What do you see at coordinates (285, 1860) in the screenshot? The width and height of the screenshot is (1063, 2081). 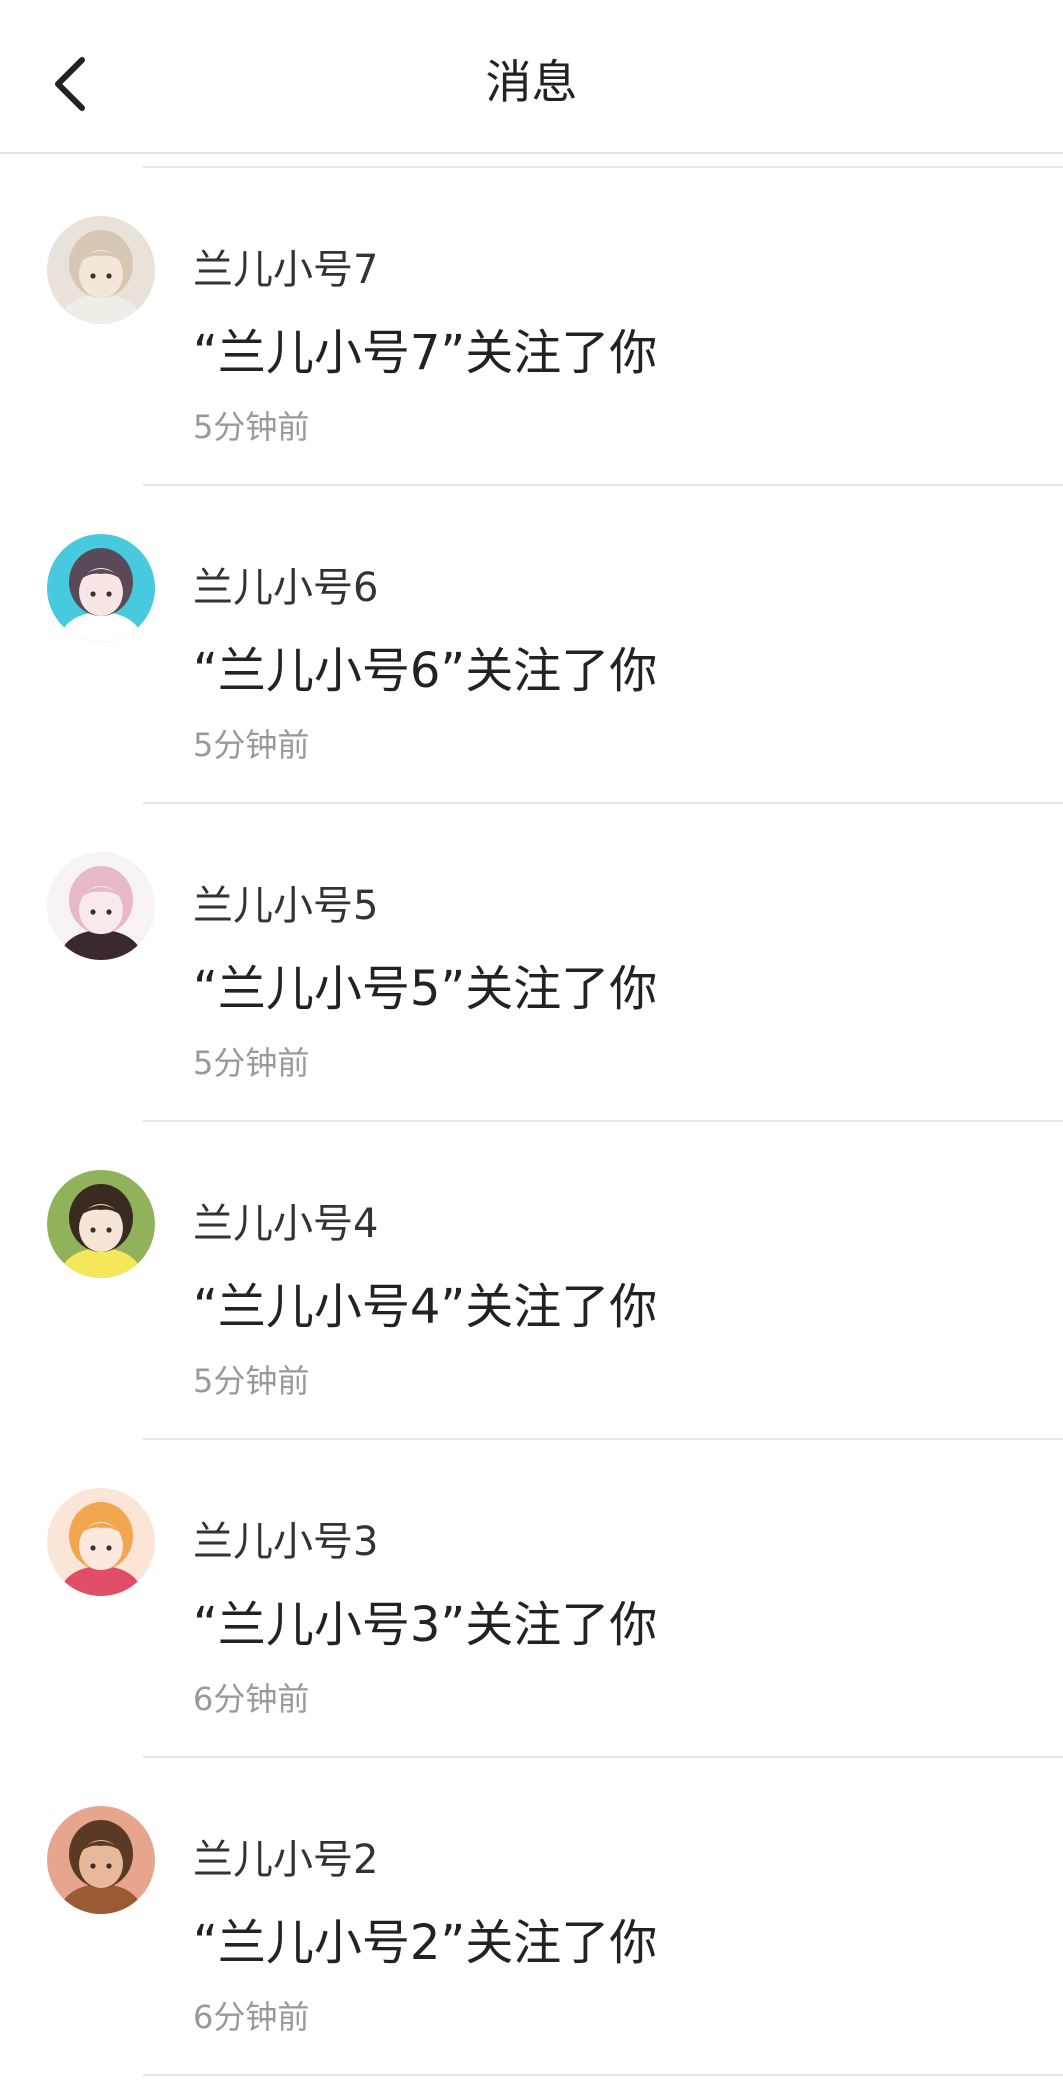 I see `sender-name: 兰儿小号2` at bounding box center [285, 1860].